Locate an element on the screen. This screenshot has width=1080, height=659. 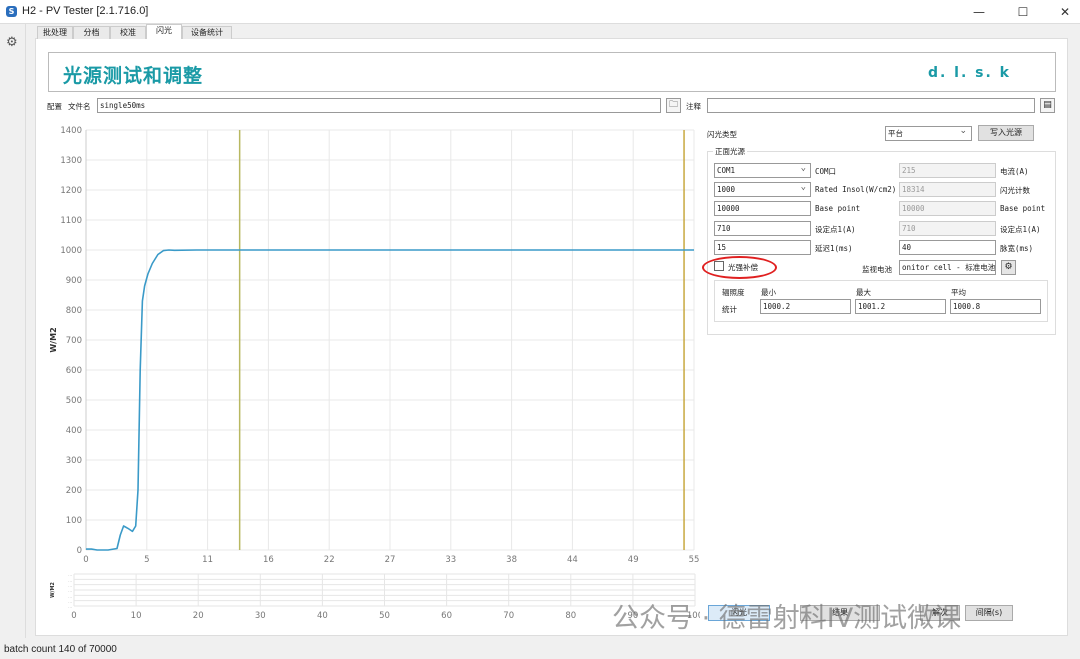
irradiance-header: 辐照度 is located at coordinates (733, 292).